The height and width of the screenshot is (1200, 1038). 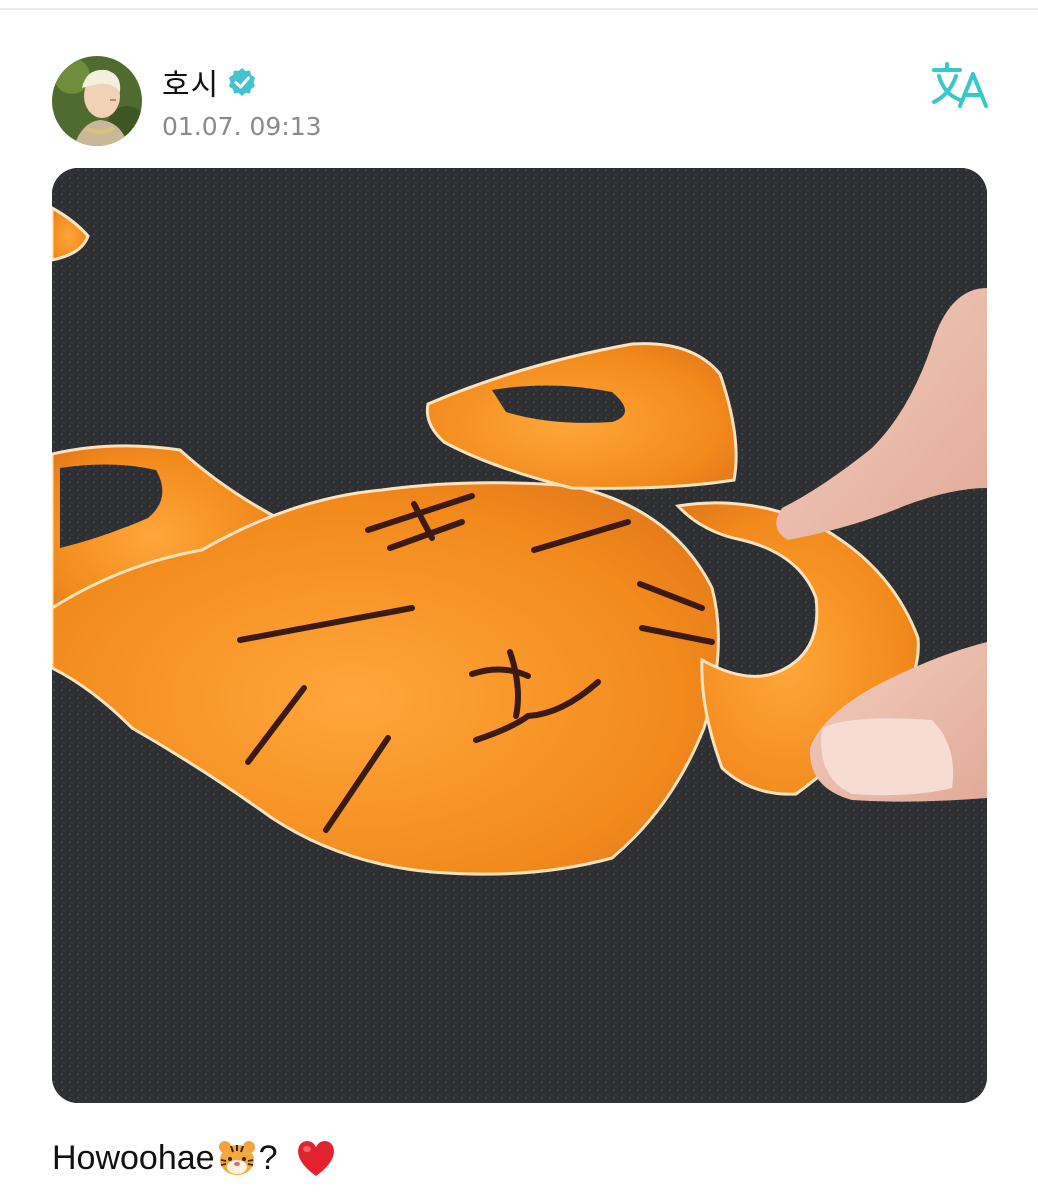 I want to click on translate-button, so click(x=960, y=86).